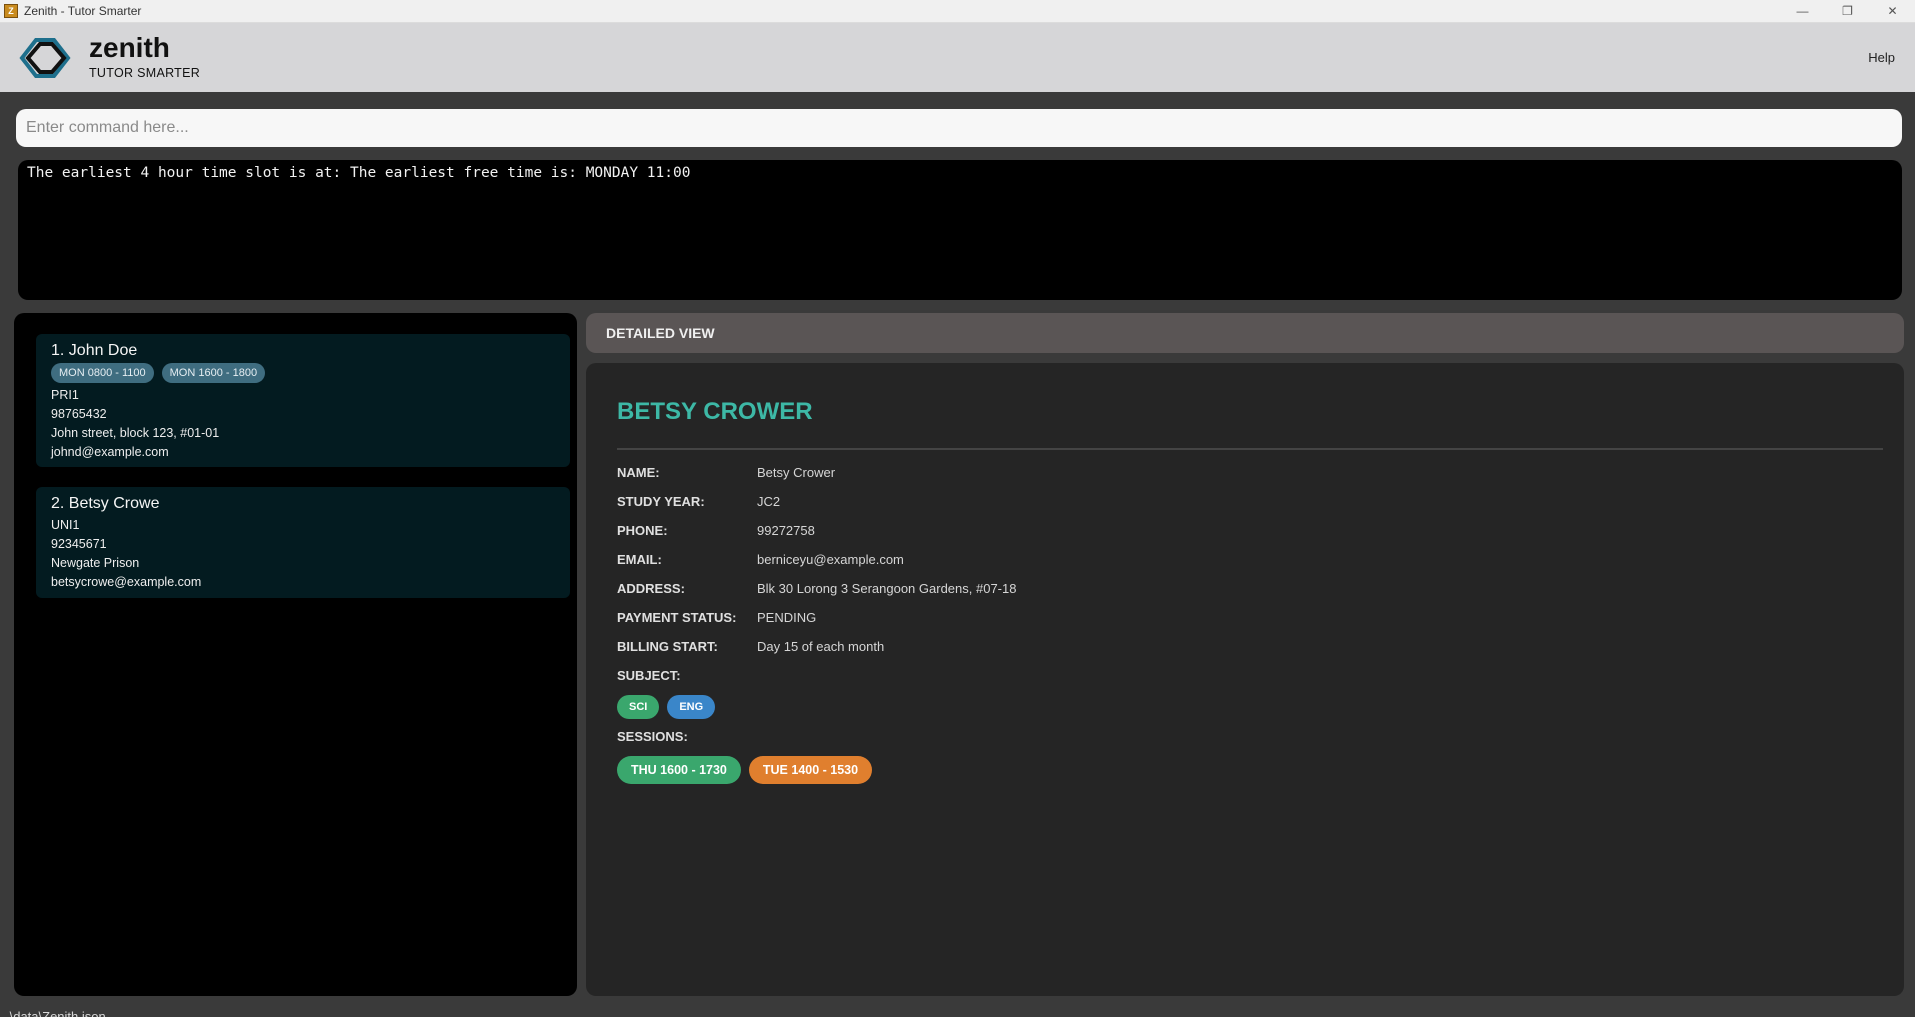  I want to click on brand: zenith TUTOR SMARTER, so click(144, 56).